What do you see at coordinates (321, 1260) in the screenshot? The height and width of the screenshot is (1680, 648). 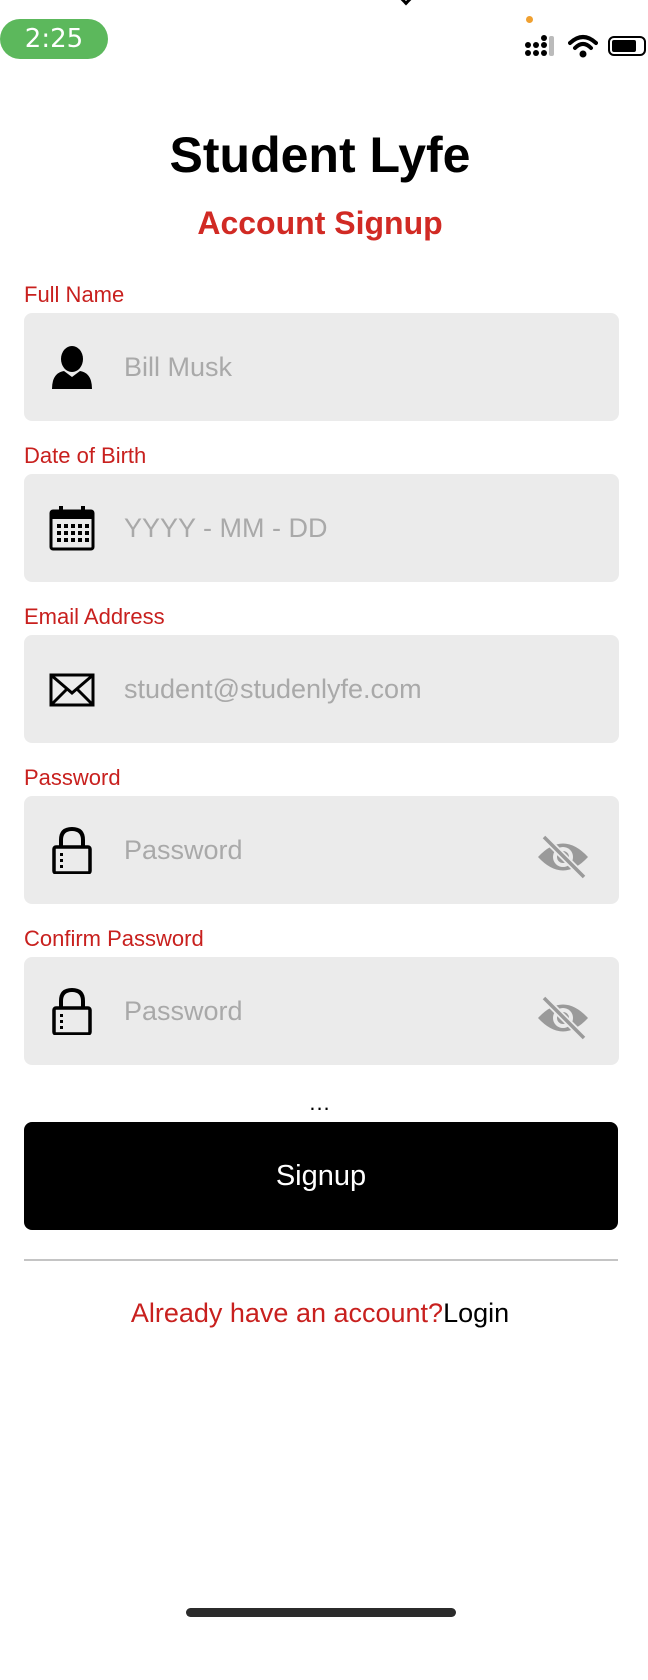 I see `divider` at bounding box center [321, 1260].